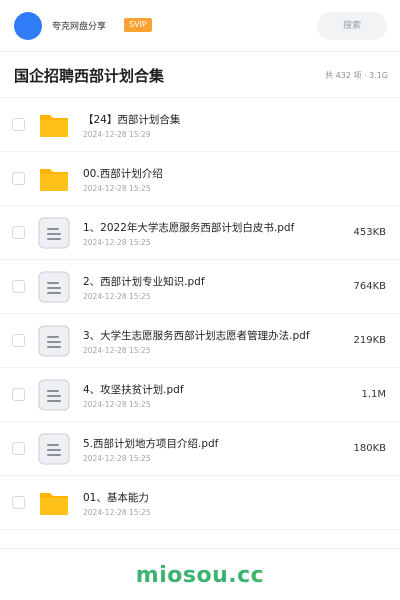  What do you see at coordinates (200, 125) in the screenshot?
I see `file-row: 【24】西部计划合集 2024-12-28 15:29` at bounding box center [200, 125].